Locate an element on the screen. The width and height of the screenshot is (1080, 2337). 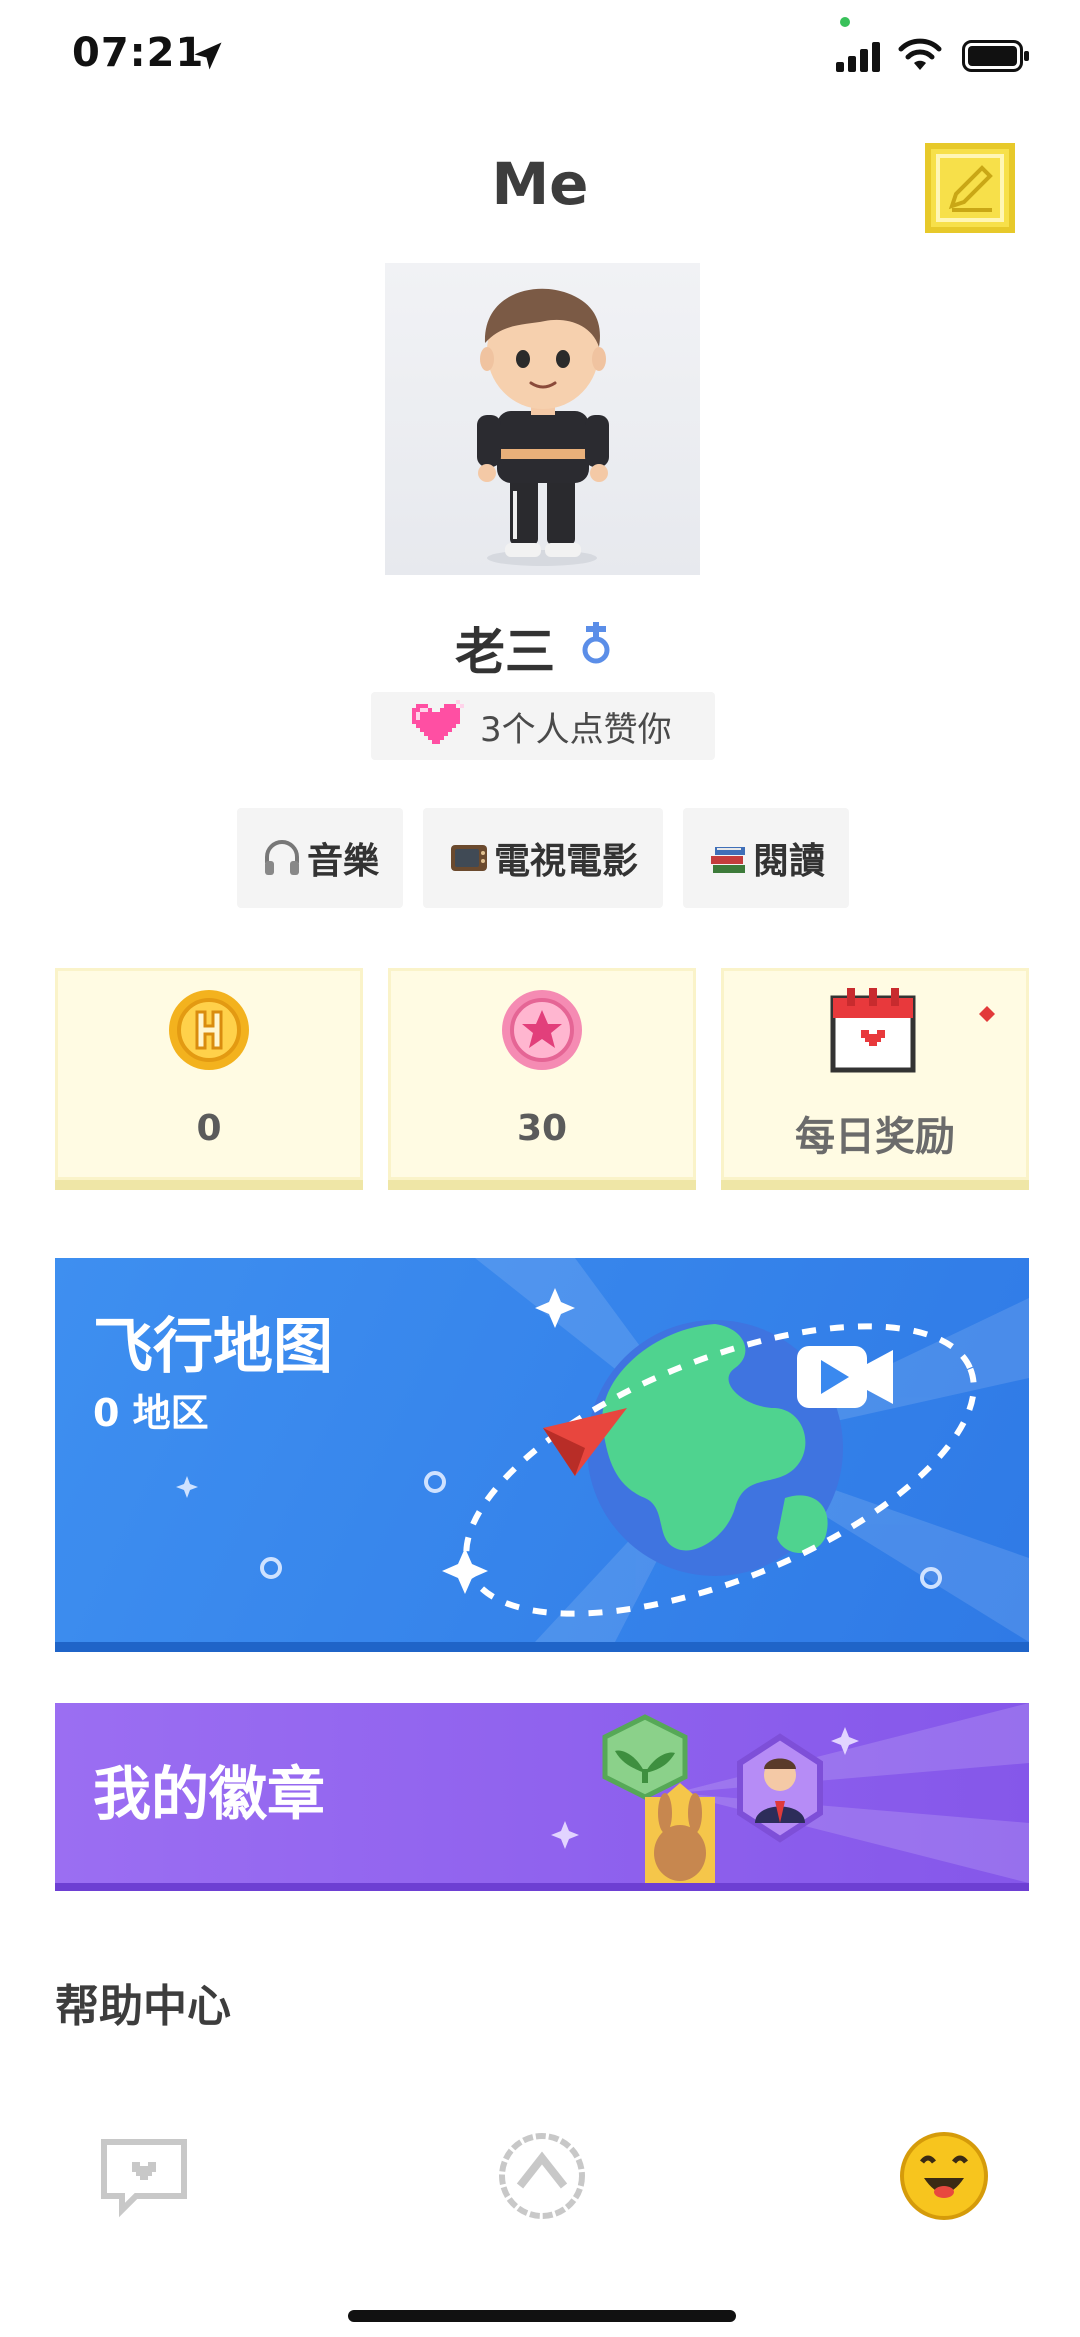
page-title: Me is located at coordinates (540, 184).